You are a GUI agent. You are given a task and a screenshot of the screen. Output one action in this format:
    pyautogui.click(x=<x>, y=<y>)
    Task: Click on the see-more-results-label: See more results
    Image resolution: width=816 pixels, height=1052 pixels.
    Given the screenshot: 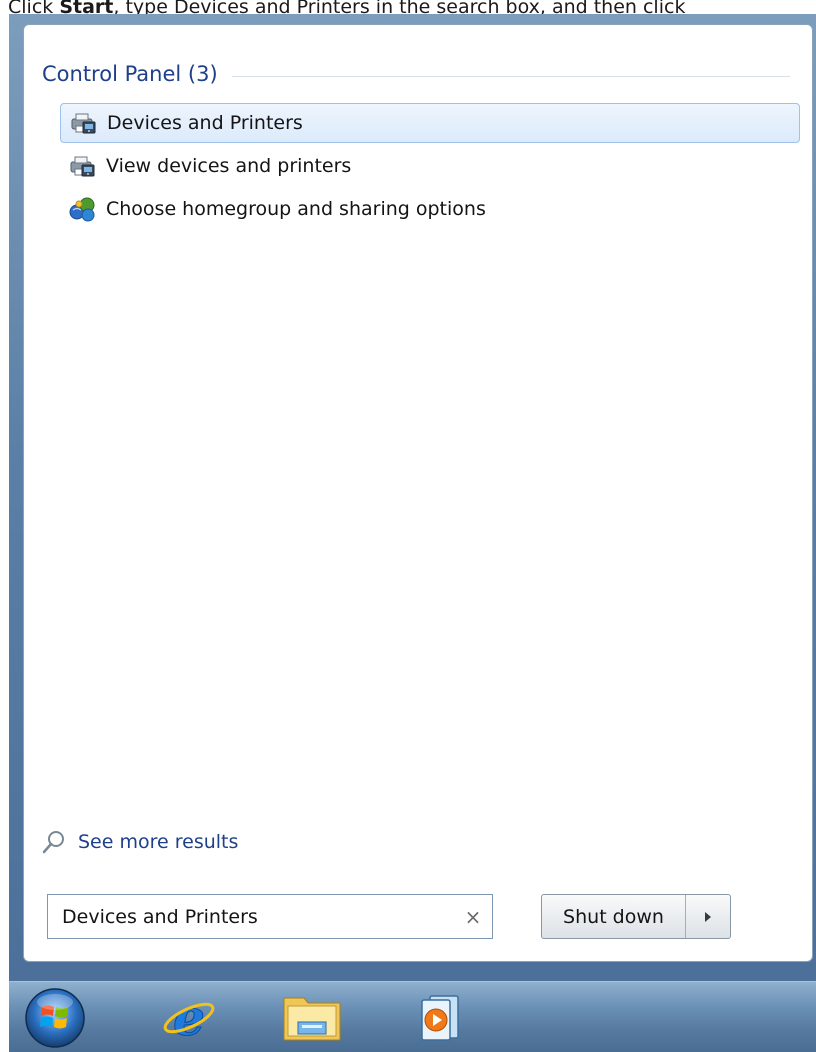 What is the action you would take?
    pyautogui.click(x=158, y=842)
    